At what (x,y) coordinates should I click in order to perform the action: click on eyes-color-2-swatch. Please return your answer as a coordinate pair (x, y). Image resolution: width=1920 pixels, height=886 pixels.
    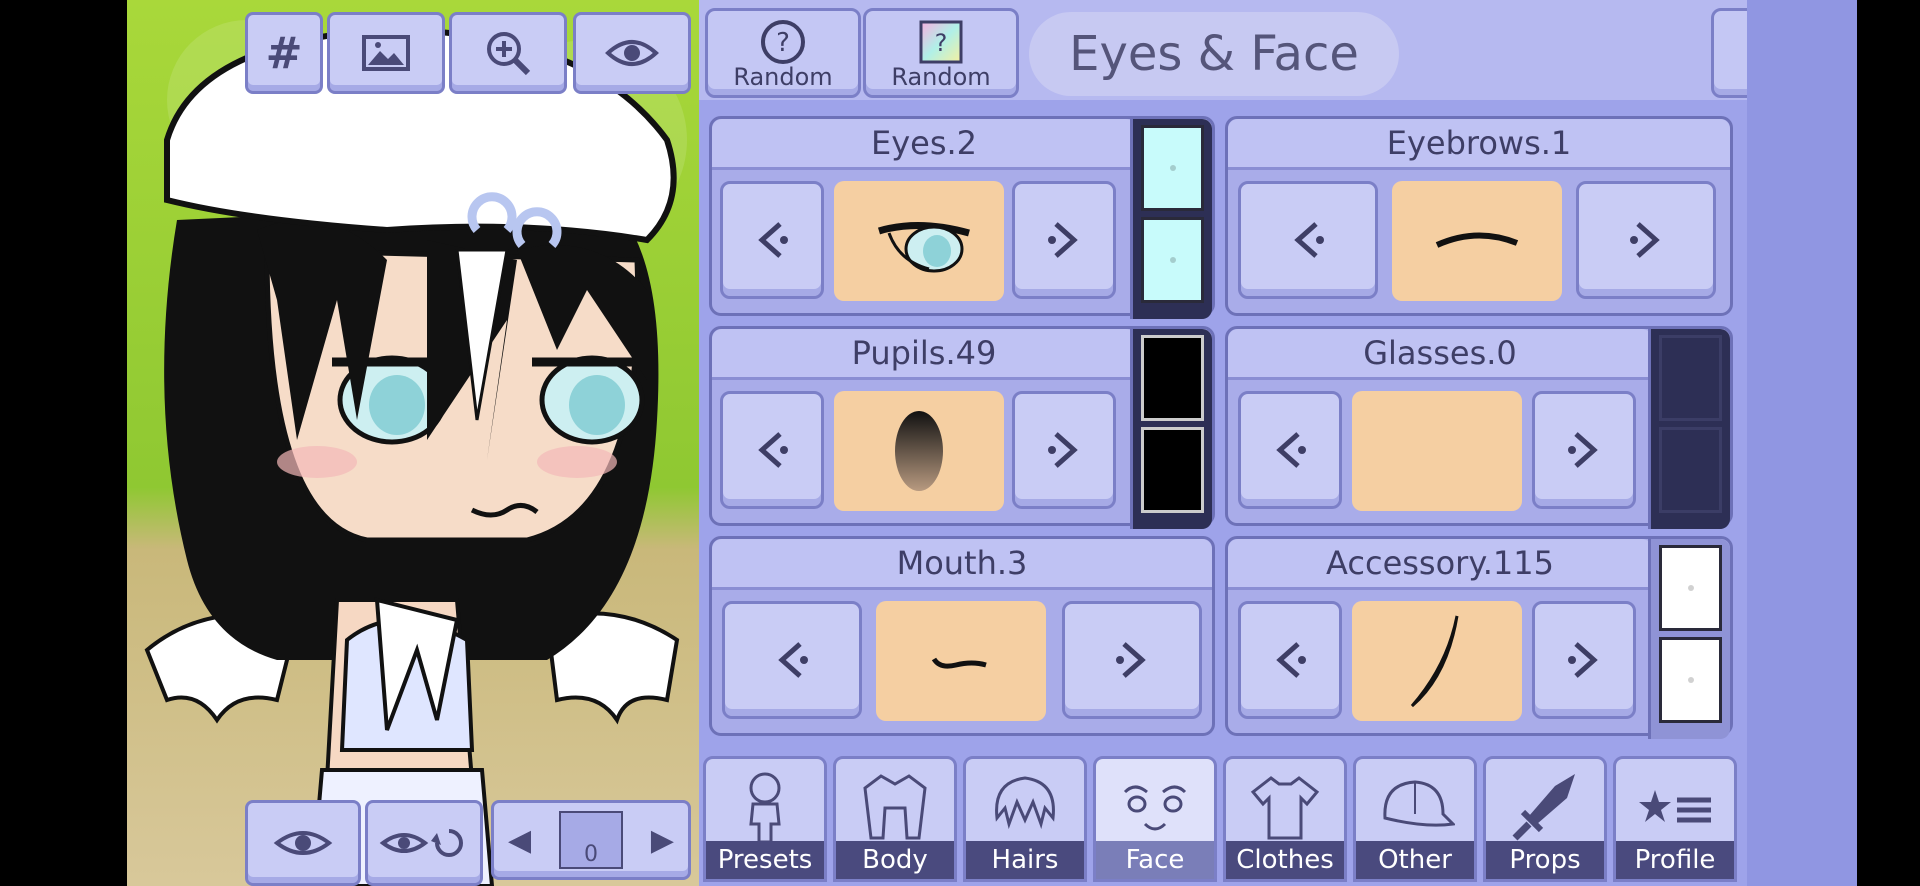
    Looking at the image, I should click on (1172, 260).